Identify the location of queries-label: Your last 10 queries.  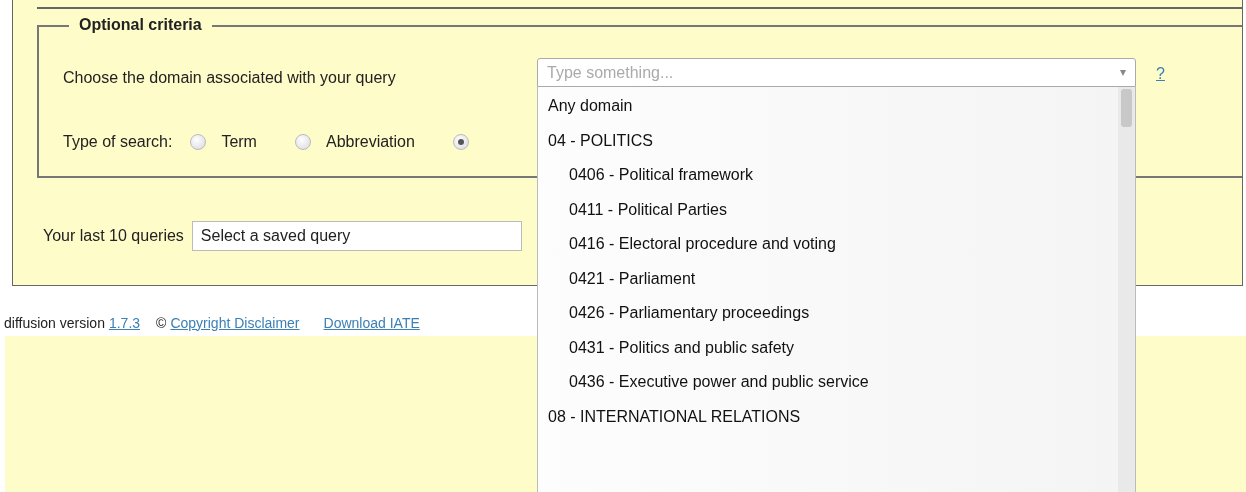
(113, 236).